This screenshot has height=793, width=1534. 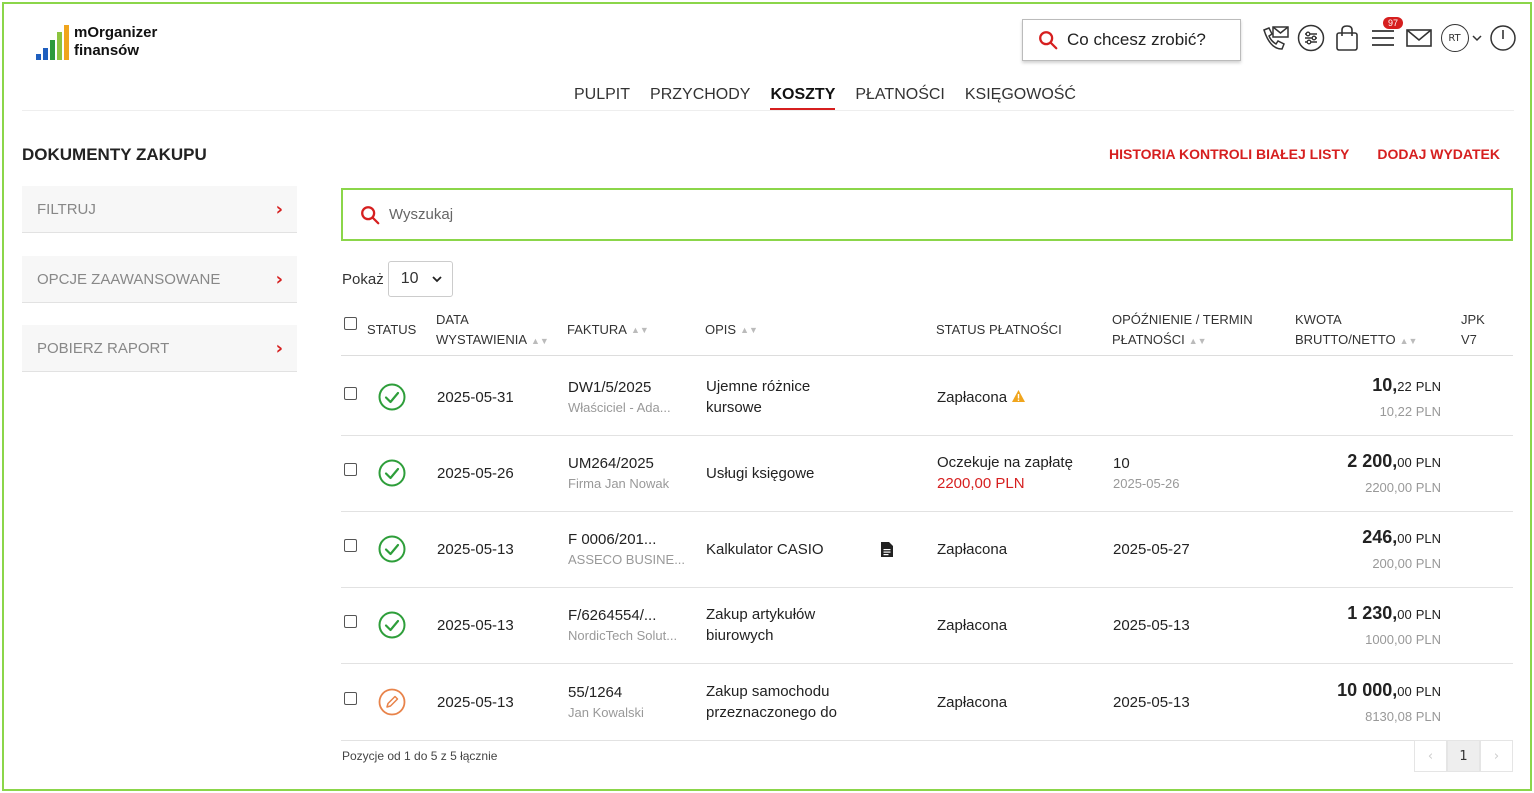 What do you see at coordinates (392, 329) in the screenshot?
I see `col-status: STATUS` at bounding box center [392, 329].